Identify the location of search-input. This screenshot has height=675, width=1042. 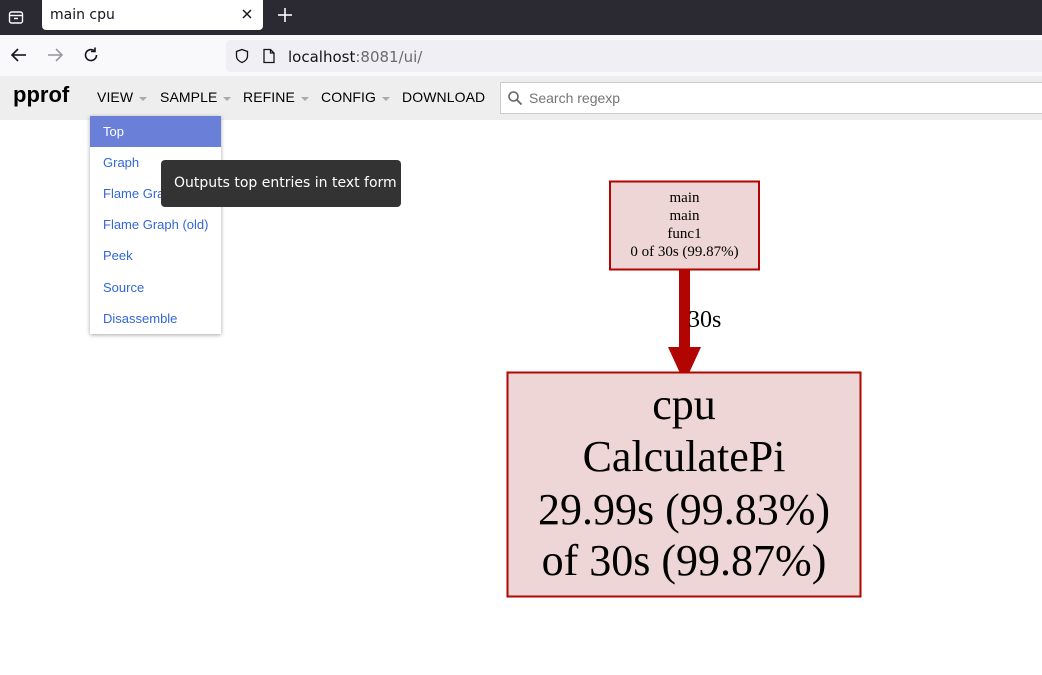
(779, 98).